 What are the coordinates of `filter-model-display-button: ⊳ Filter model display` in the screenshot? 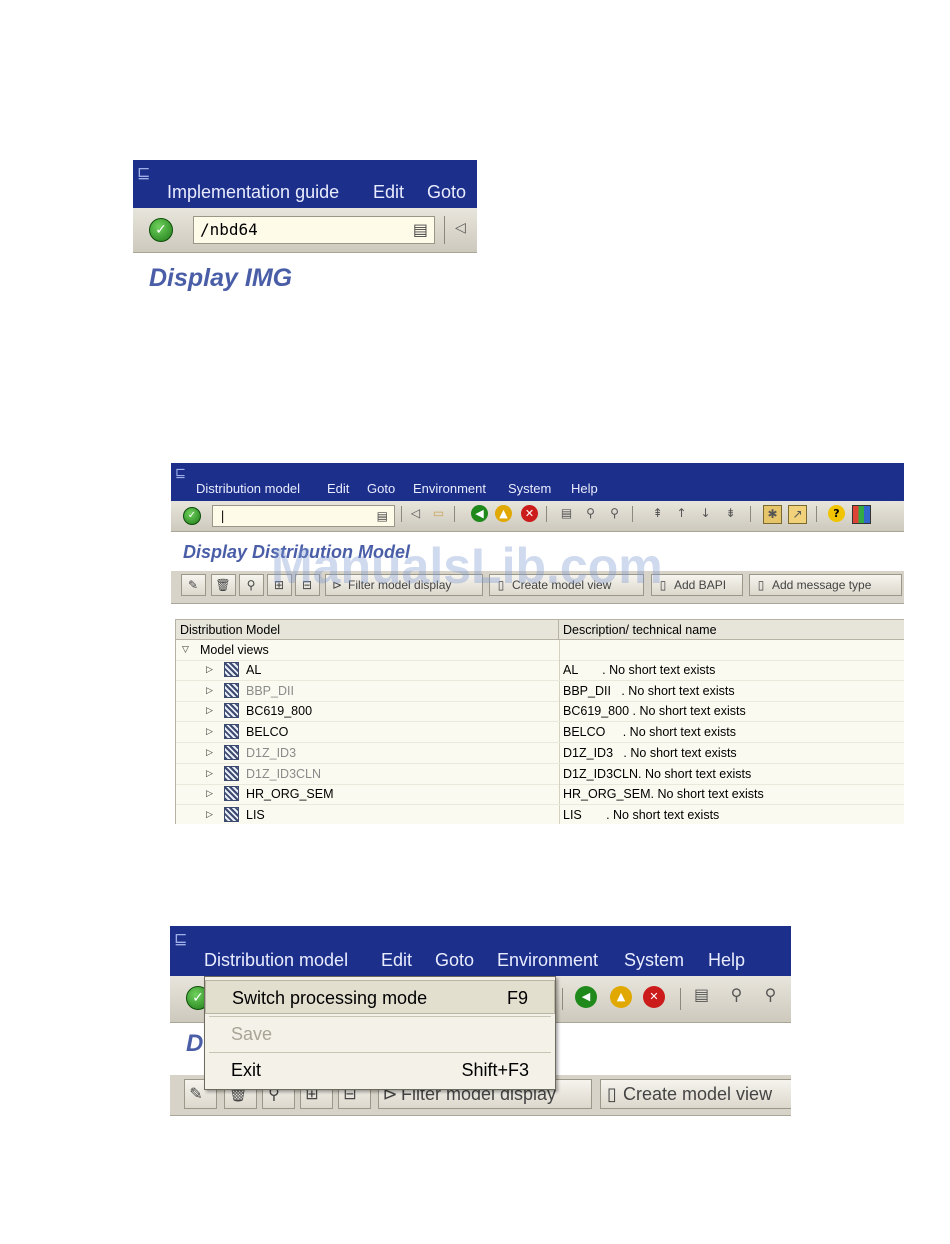 It's located at (404, 585).